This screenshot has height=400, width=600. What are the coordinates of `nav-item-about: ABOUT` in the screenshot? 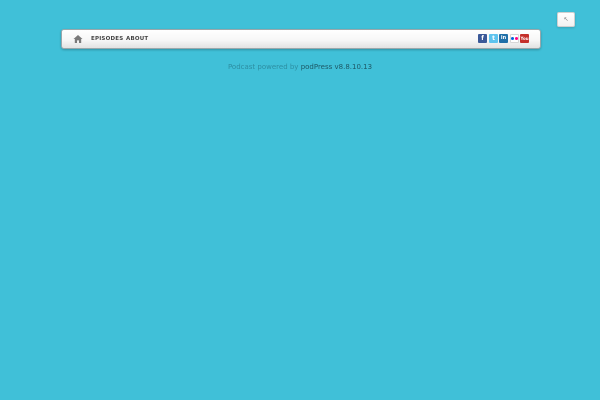 It's located at (137, 39).